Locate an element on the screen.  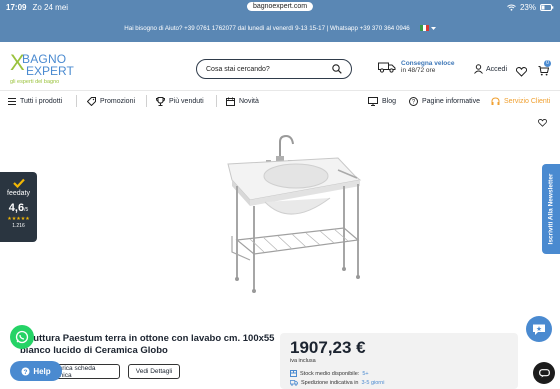
search-input: Cosa stai cercando? is located at coordinates (274, 69).